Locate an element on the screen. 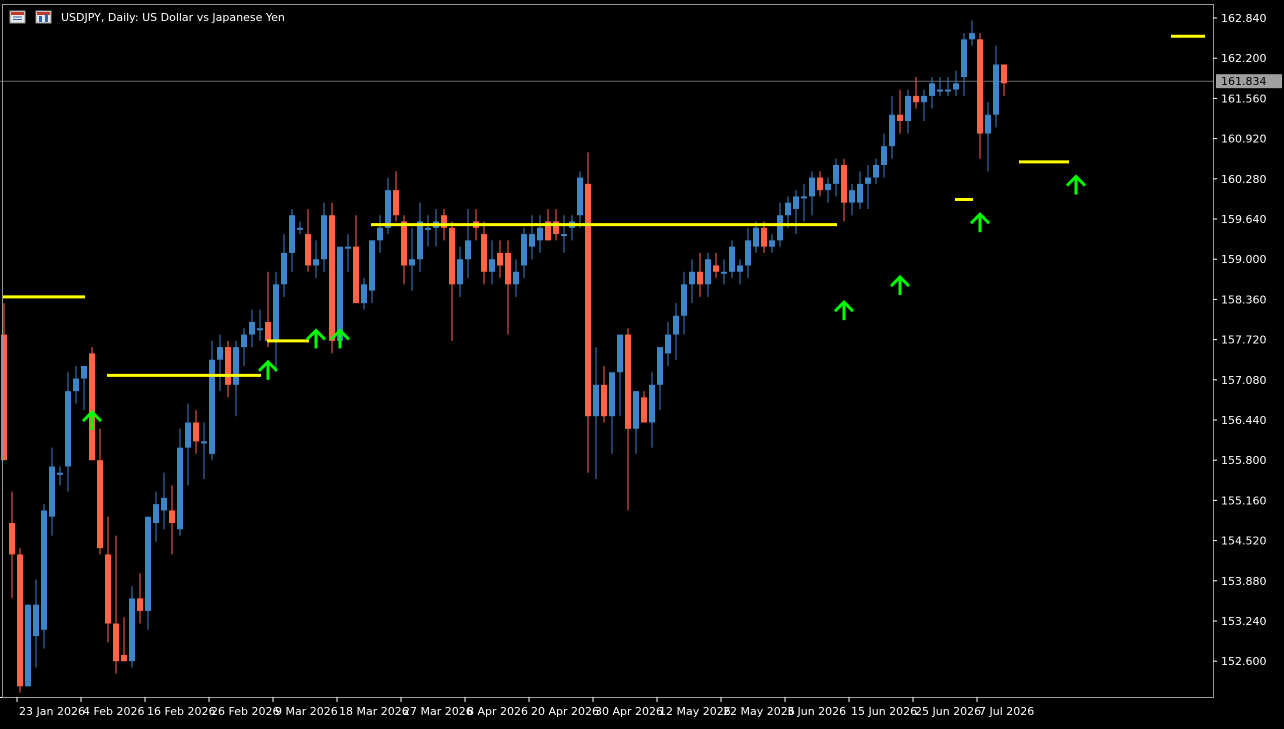 This screenshot has width=1284, height=729. x-tick-label: 27 Mar 2026 is located at coordinates (438, 711).